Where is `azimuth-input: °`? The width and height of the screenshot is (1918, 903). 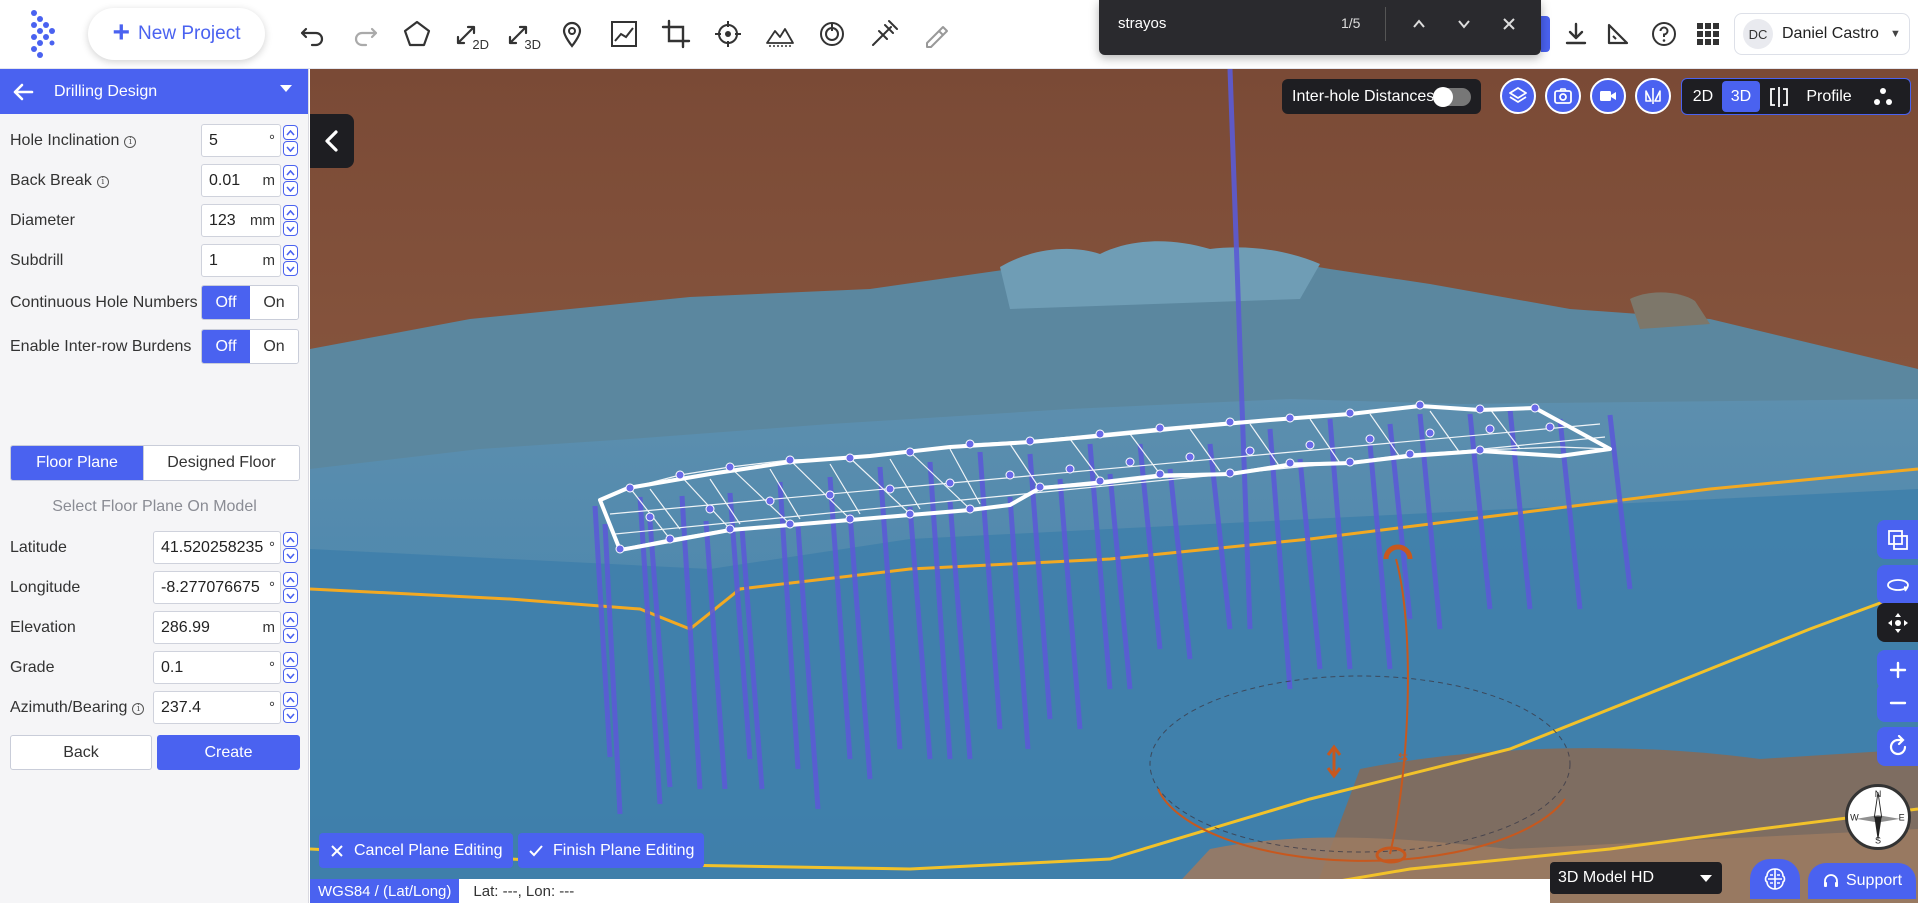 azimuth-input: ° is located at coordinates (217, 707).